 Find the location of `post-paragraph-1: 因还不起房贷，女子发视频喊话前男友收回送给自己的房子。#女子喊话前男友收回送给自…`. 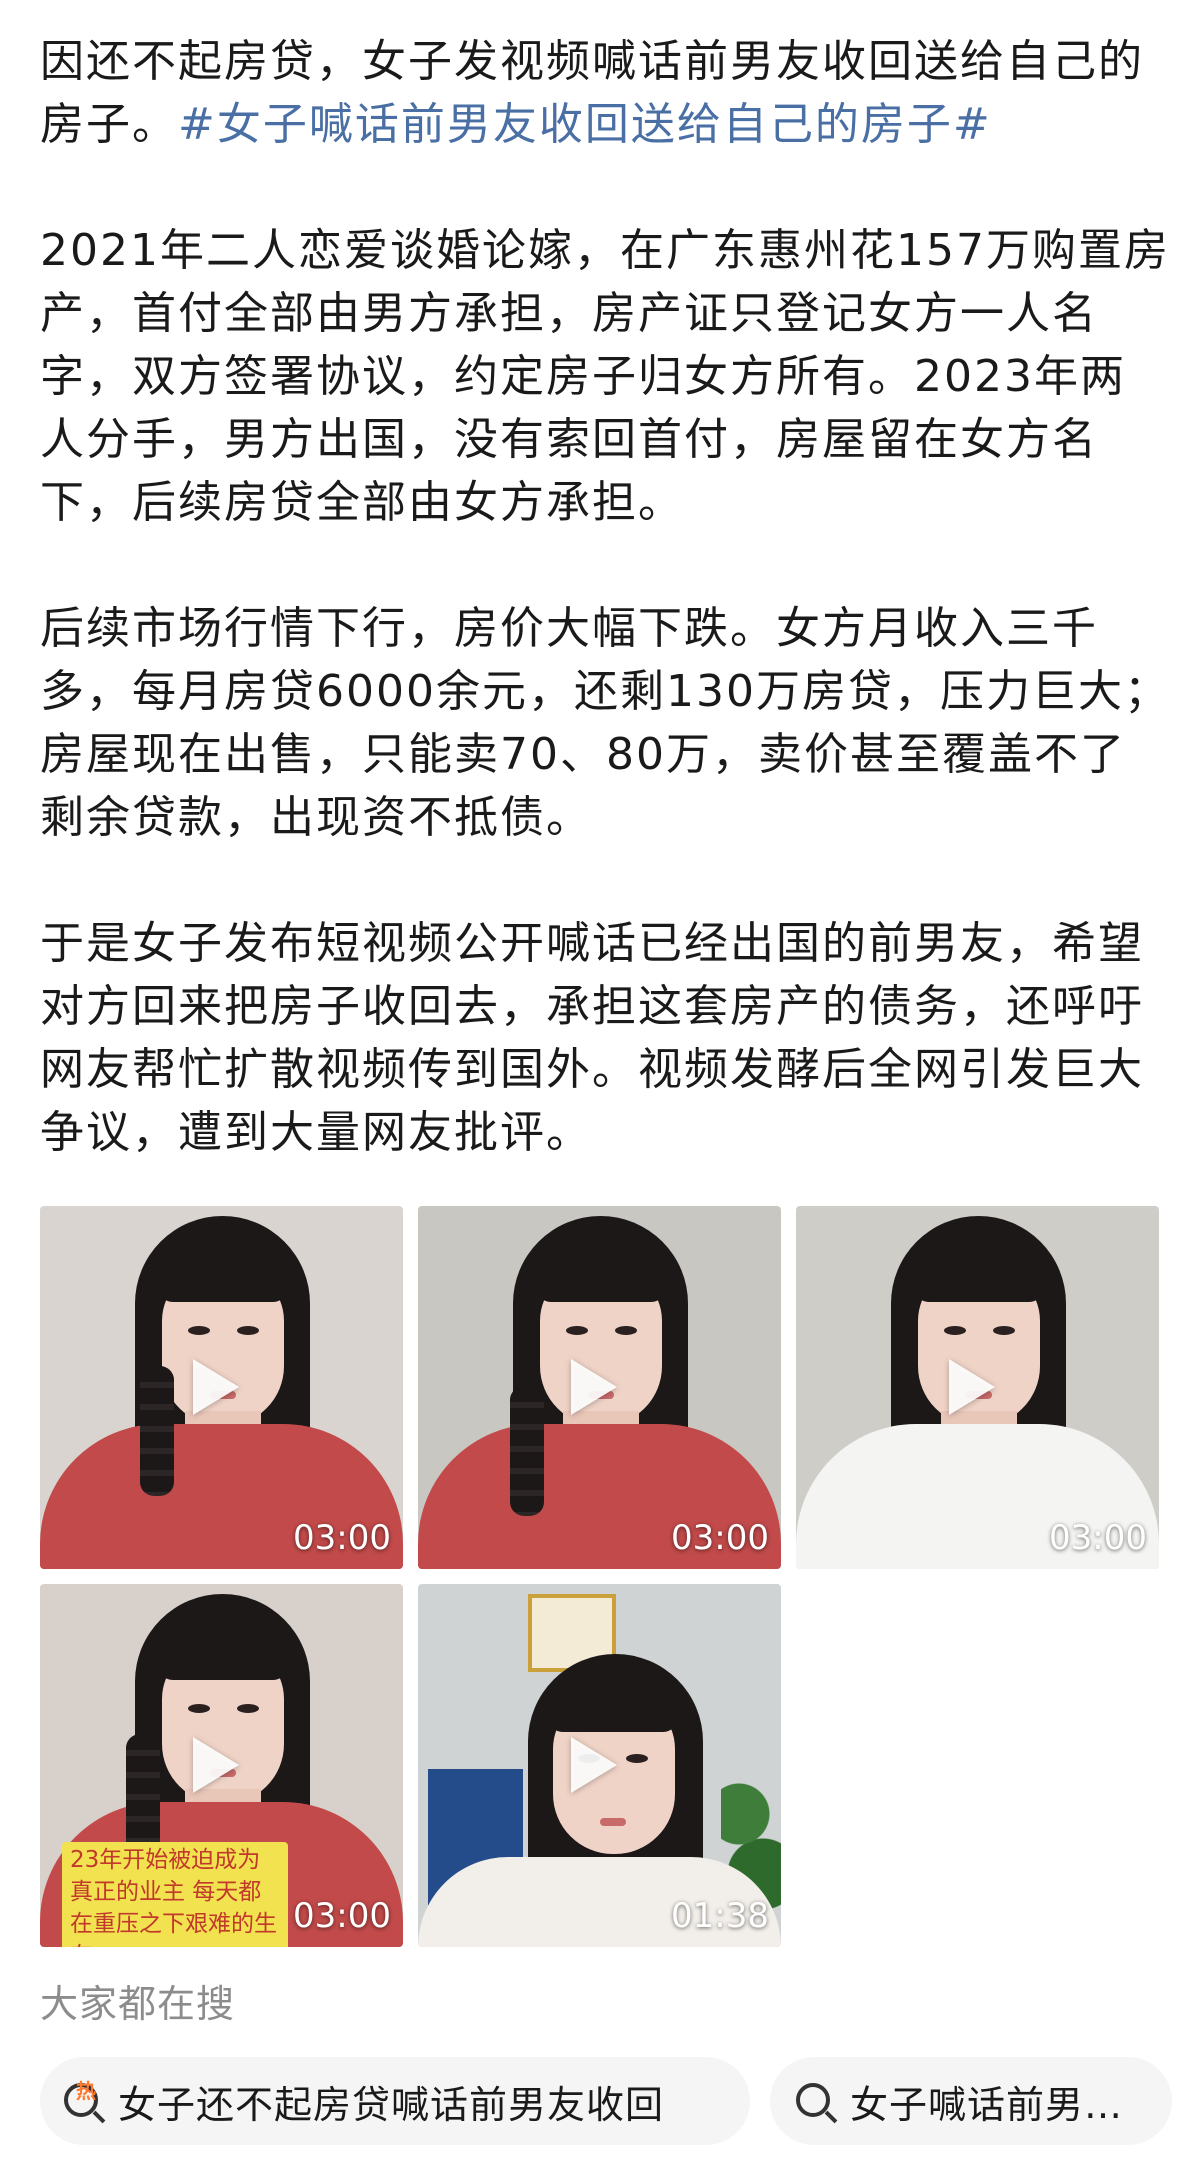

post-paragraph-1: 因还不起房贷，女子发视频喊话前男友收回送给自己的房子。#女子喊话前男友收回送给自… is located at coordinates (605, 93).